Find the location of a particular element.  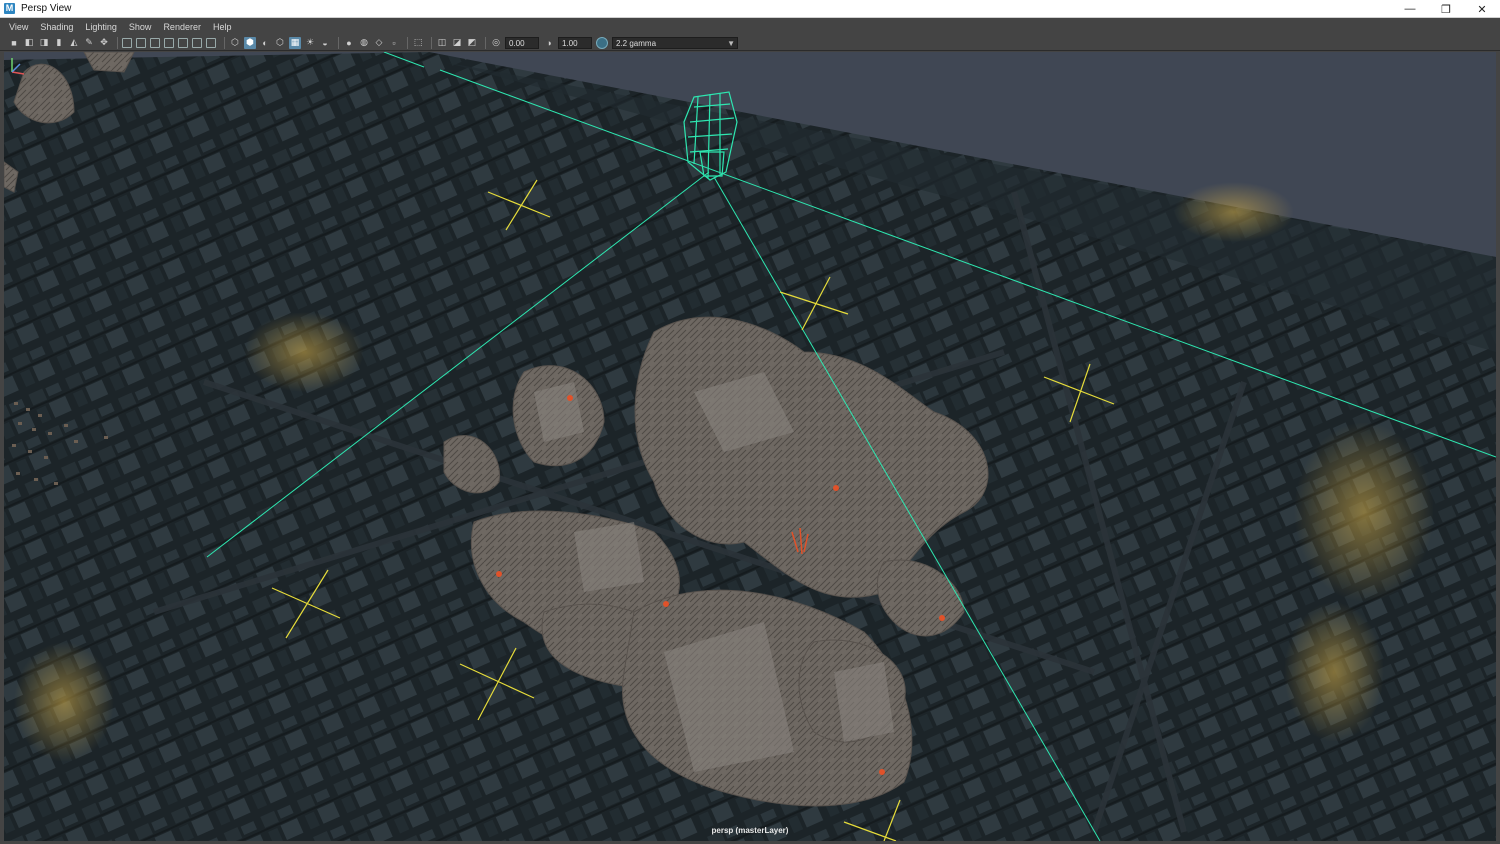

depth-of-field-icon: ▫ is located at coordinates (394, 43).